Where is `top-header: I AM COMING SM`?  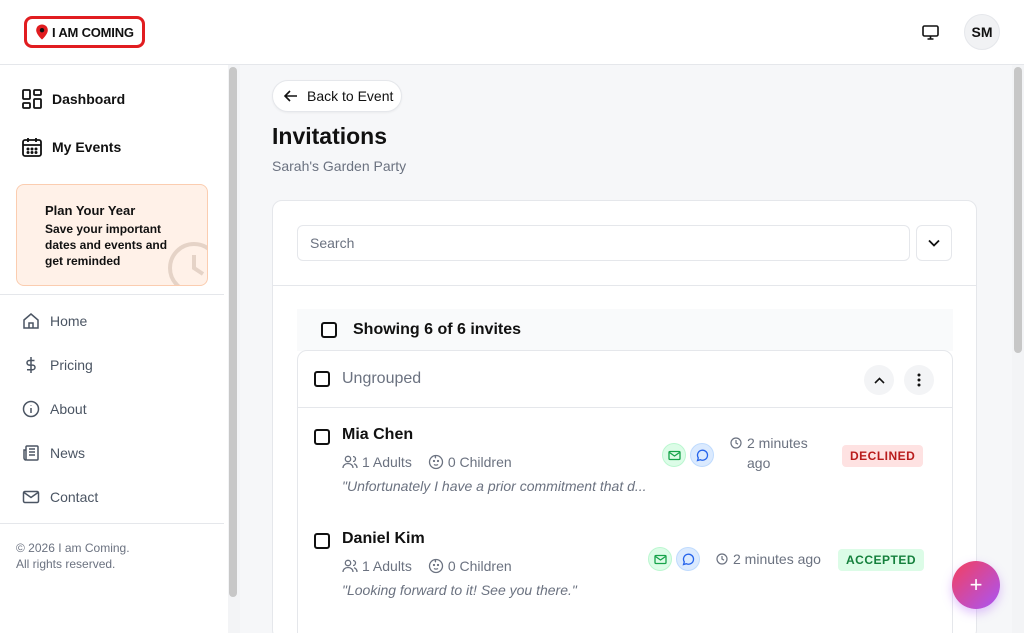 top-header: I AM COMING SM is located at coordinates (512, 32).